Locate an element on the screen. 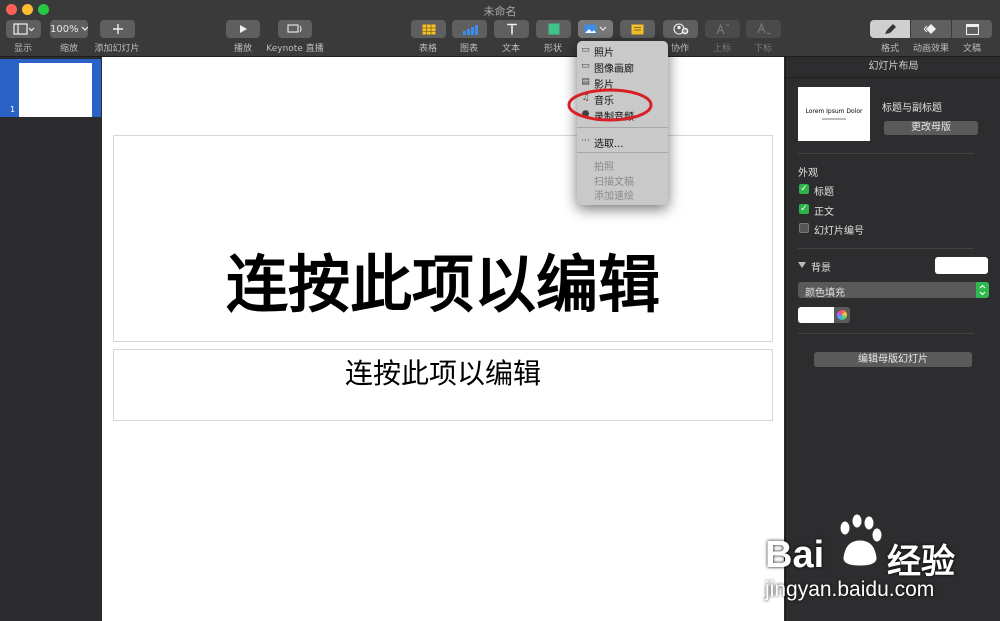 The width and height of the screenshot is (1000, 621). paintbrush-icon is located at coordinates (890, 29).